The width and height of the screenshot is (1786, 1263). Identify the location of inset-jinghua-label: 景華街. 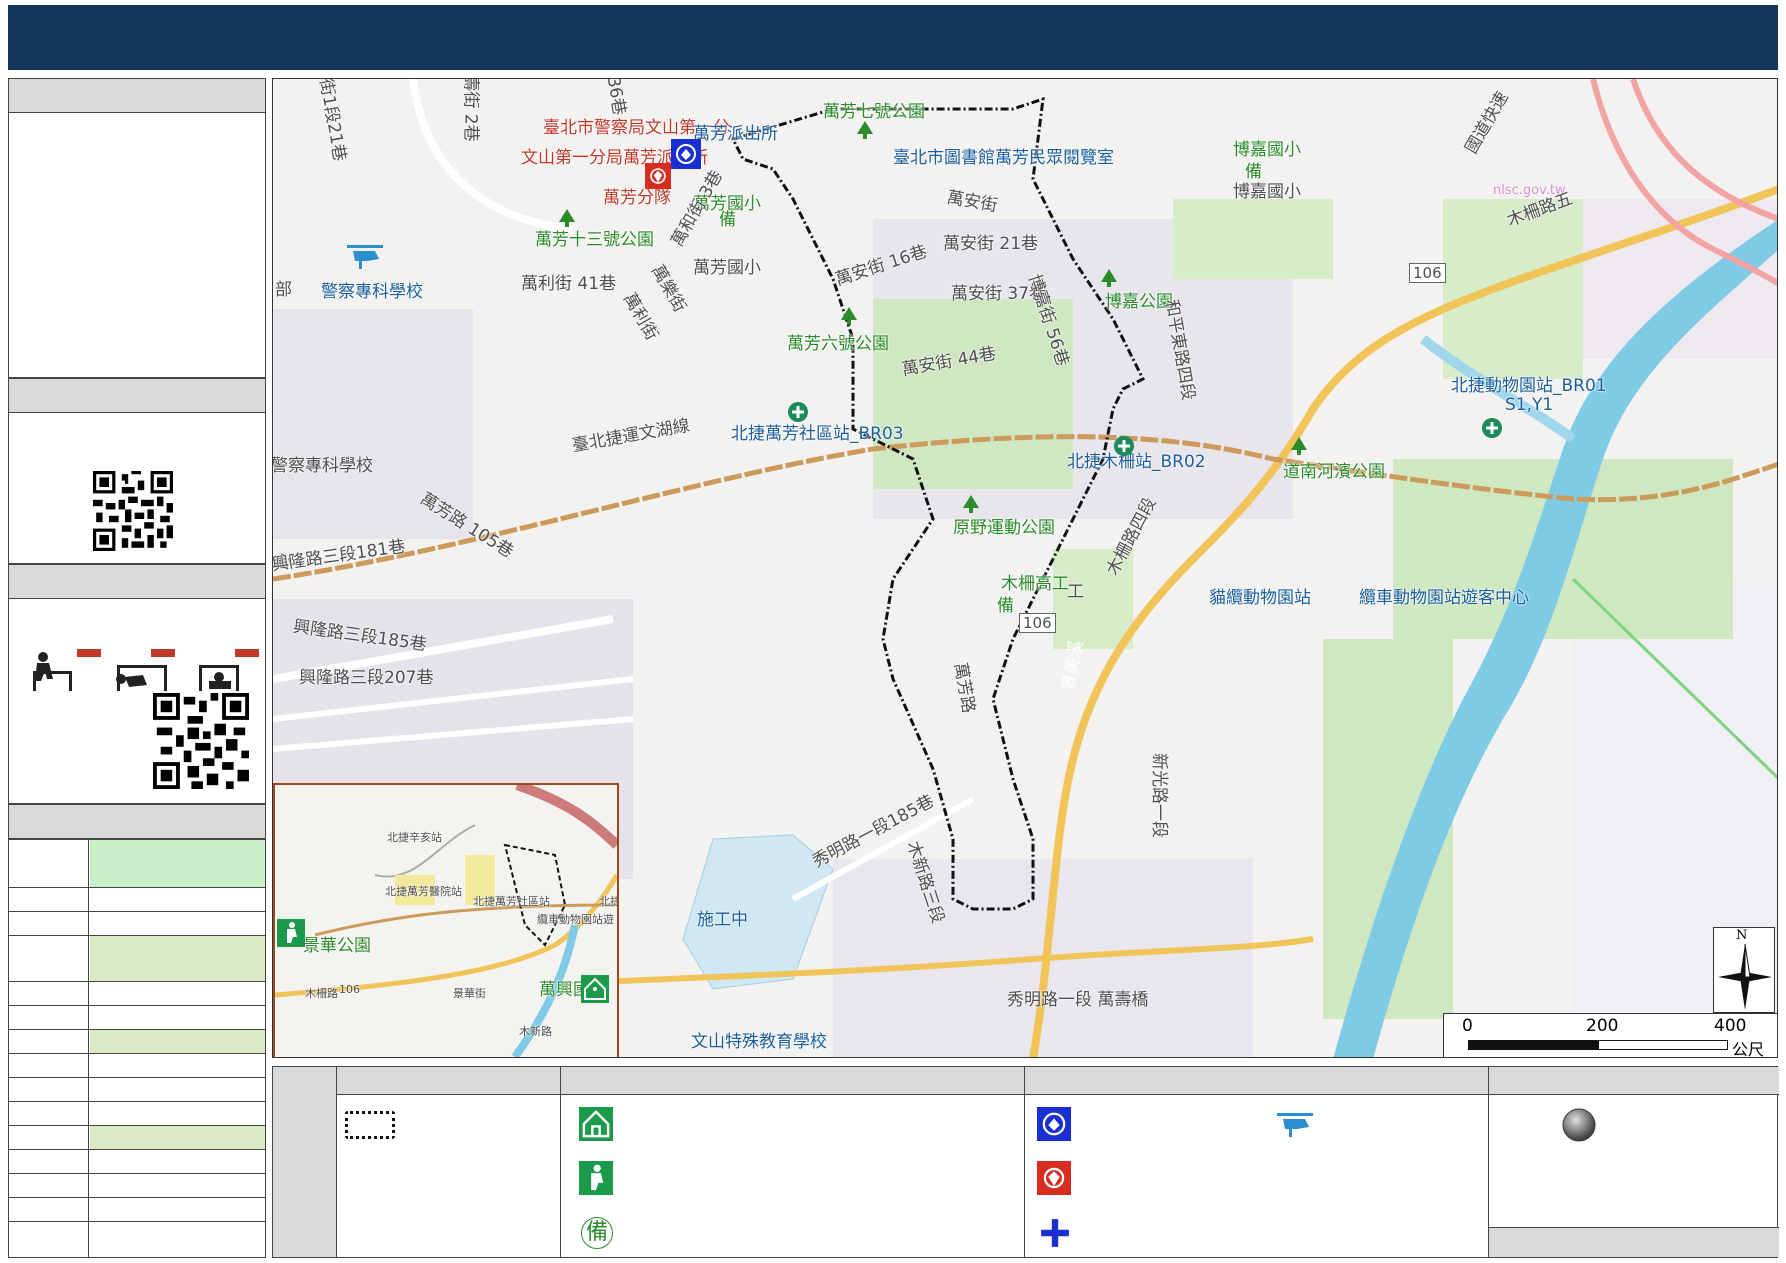
(469, 993).